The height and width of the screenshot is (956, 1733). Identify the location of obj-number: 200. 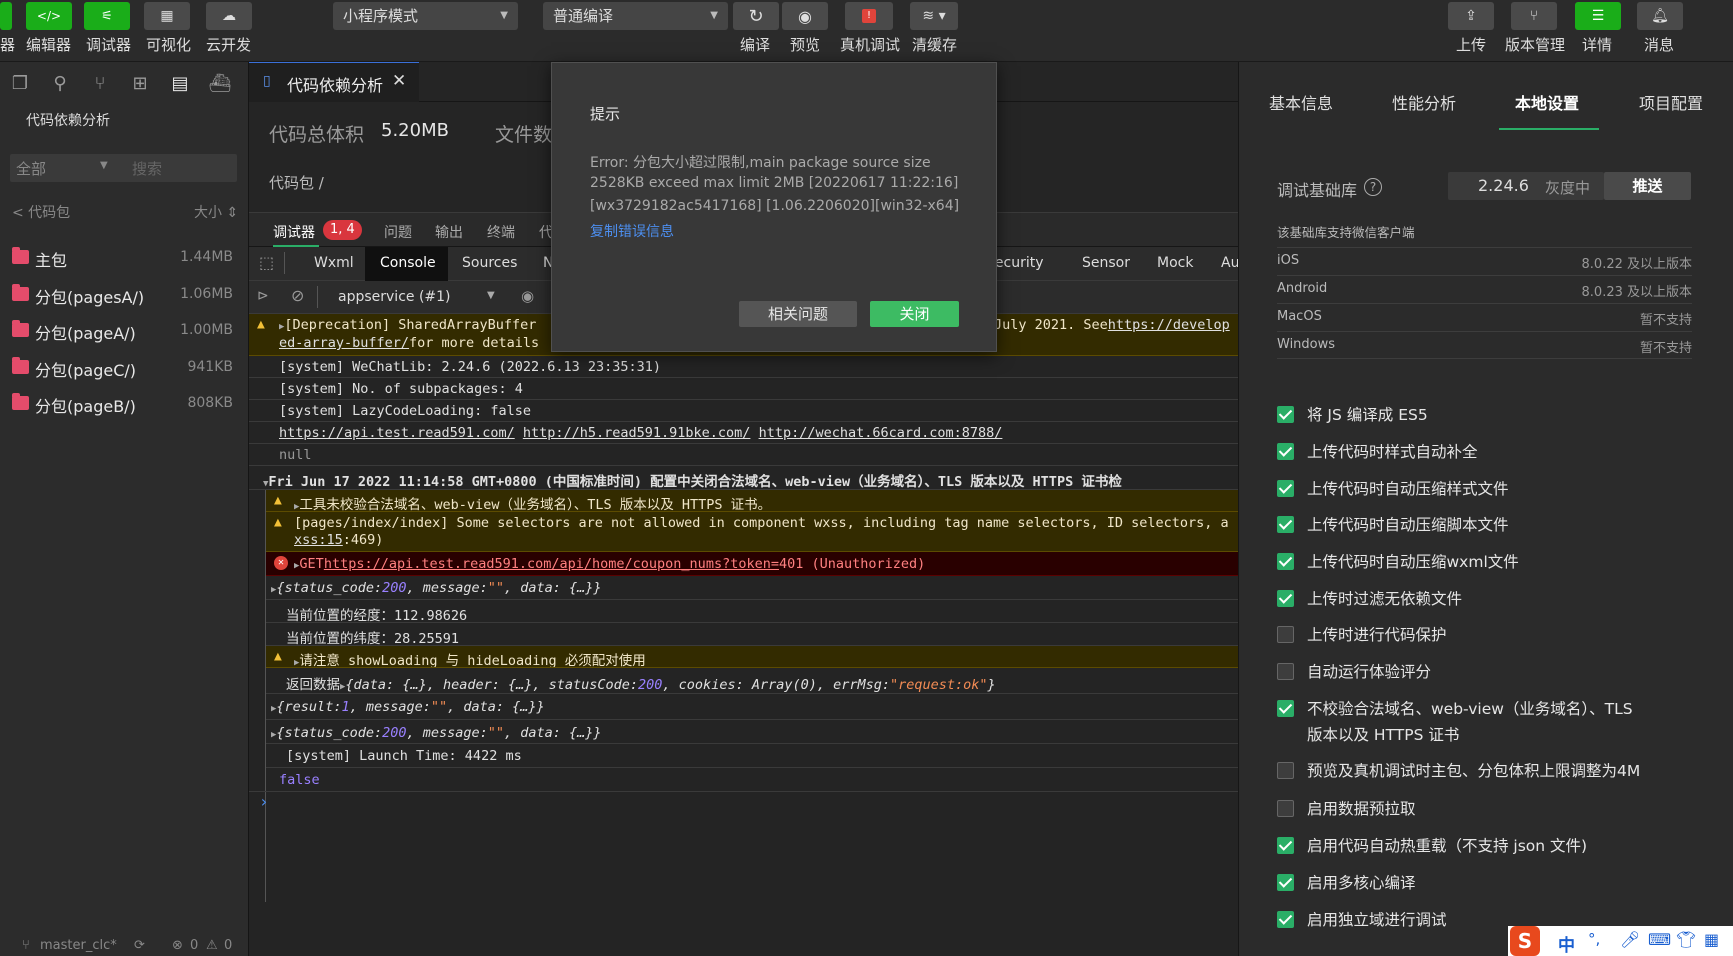
(650, 685).